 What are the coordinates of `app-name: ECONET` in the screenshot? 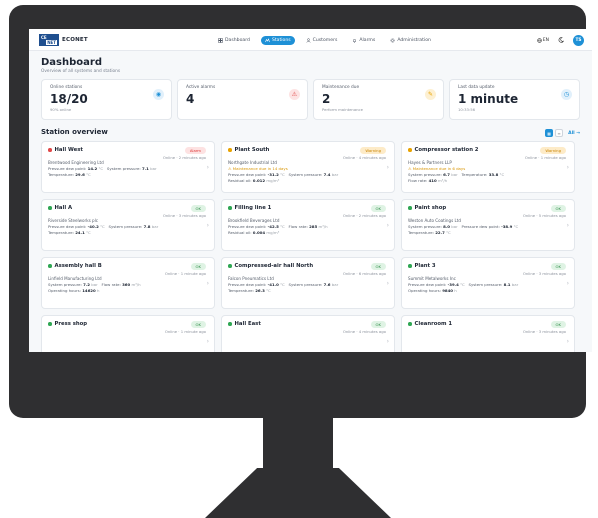 It's located at (75, 39).